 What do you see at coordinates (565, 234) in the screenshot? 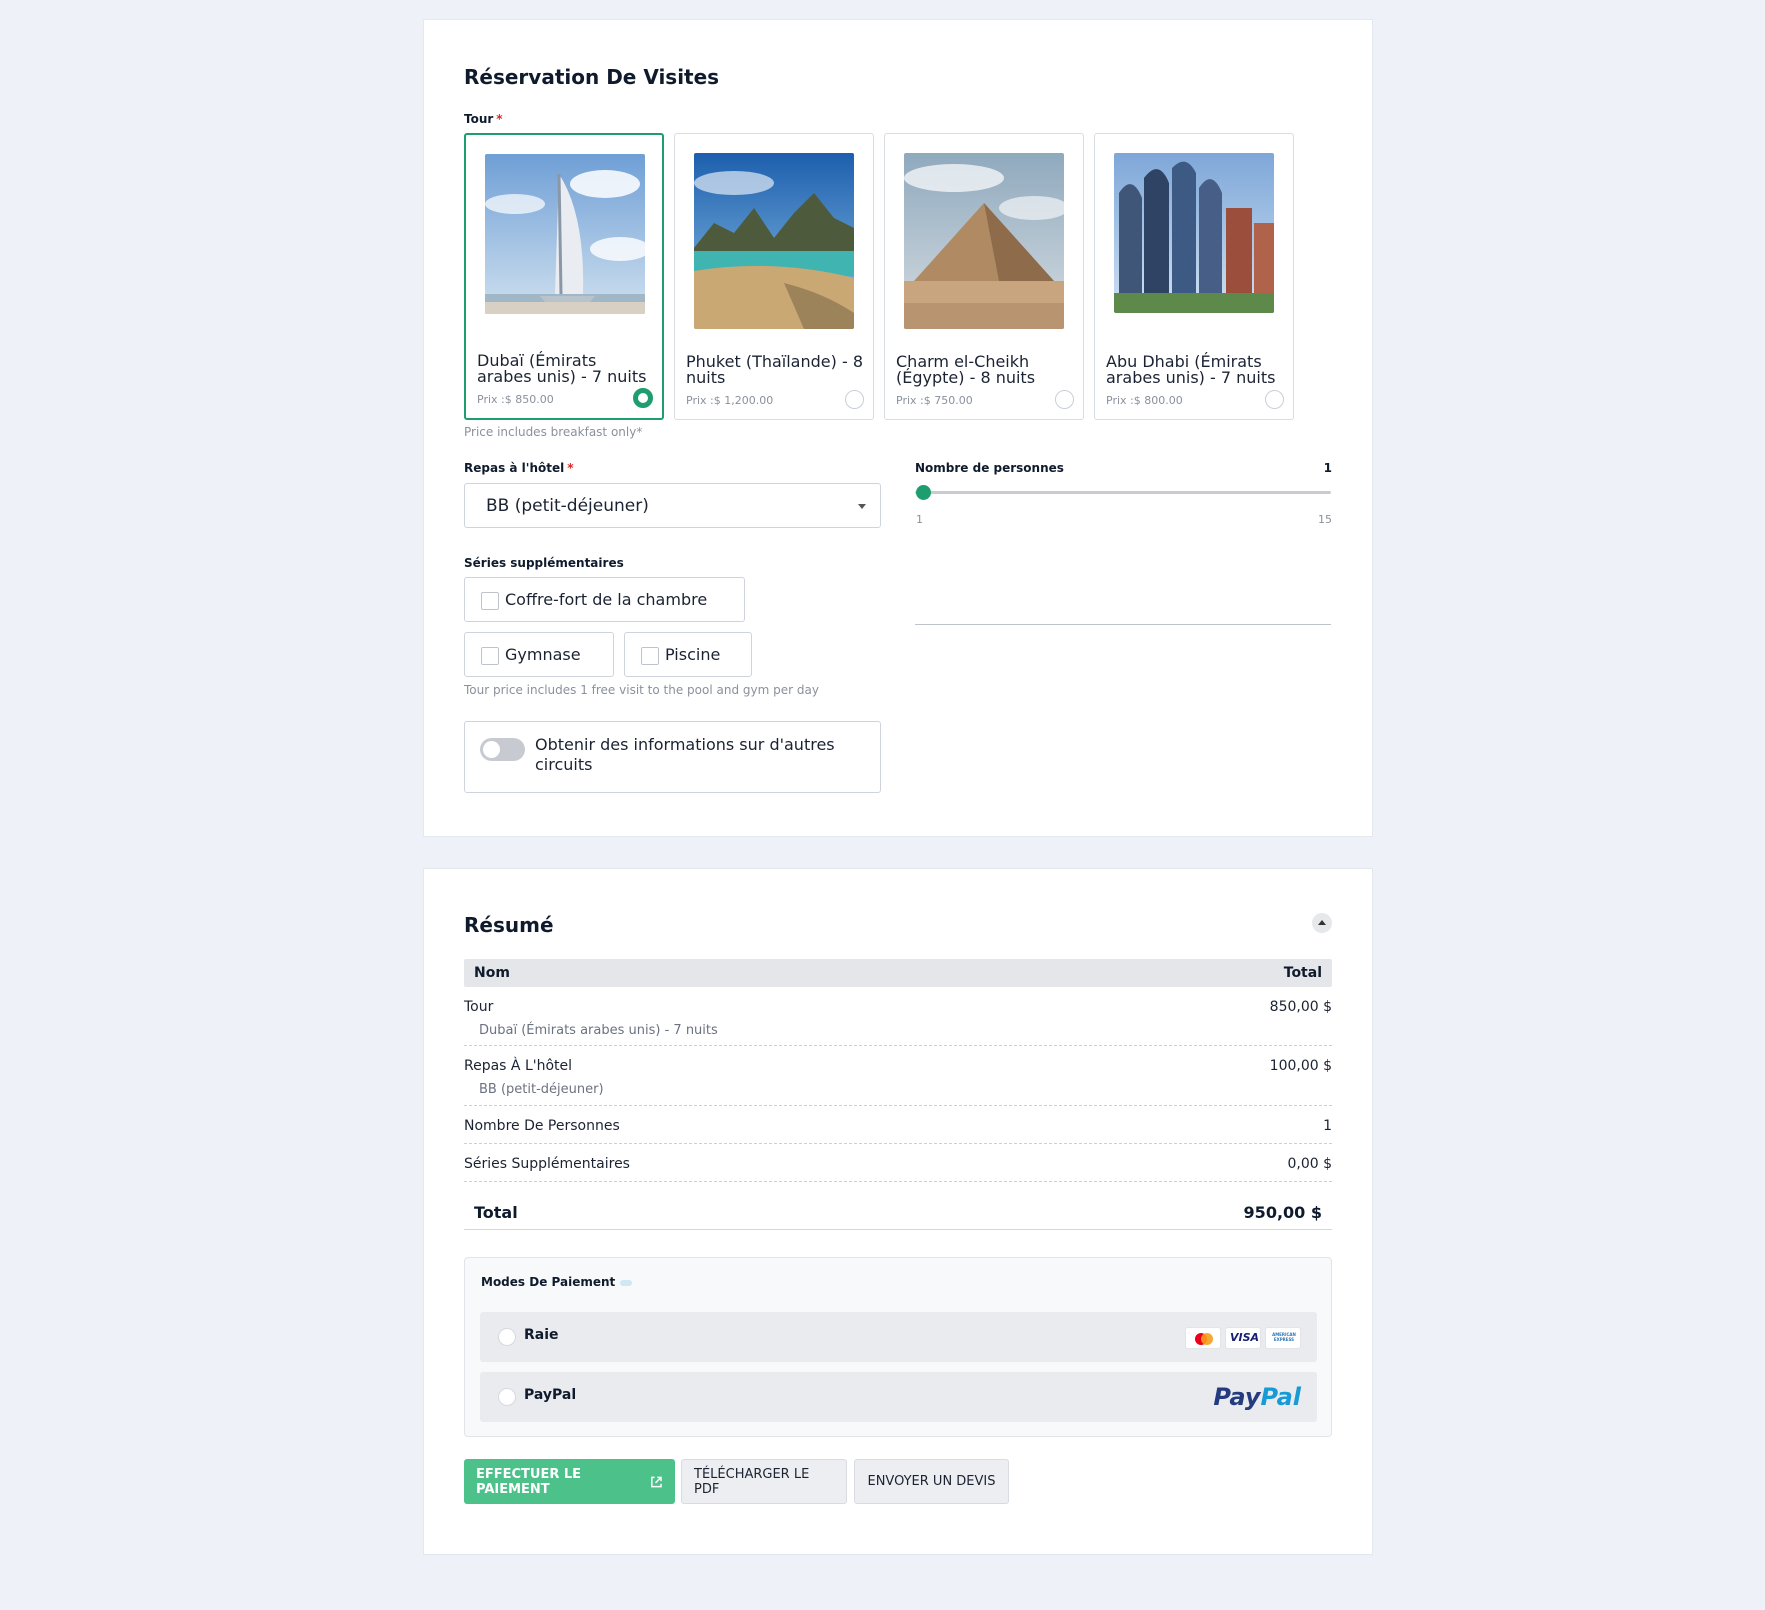
I see `tour-image-dubai` at bounding box center [565, 234].